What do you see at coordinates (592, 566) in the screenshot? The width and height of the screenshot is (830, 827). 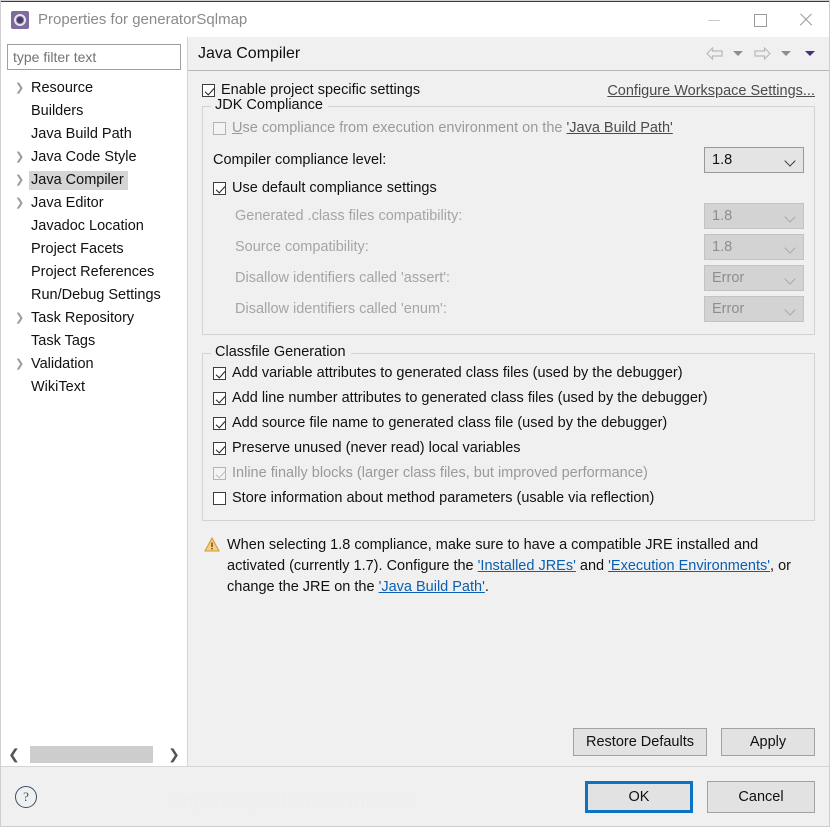 I see `warning-part-2: and` at bounding box center [592, 566].